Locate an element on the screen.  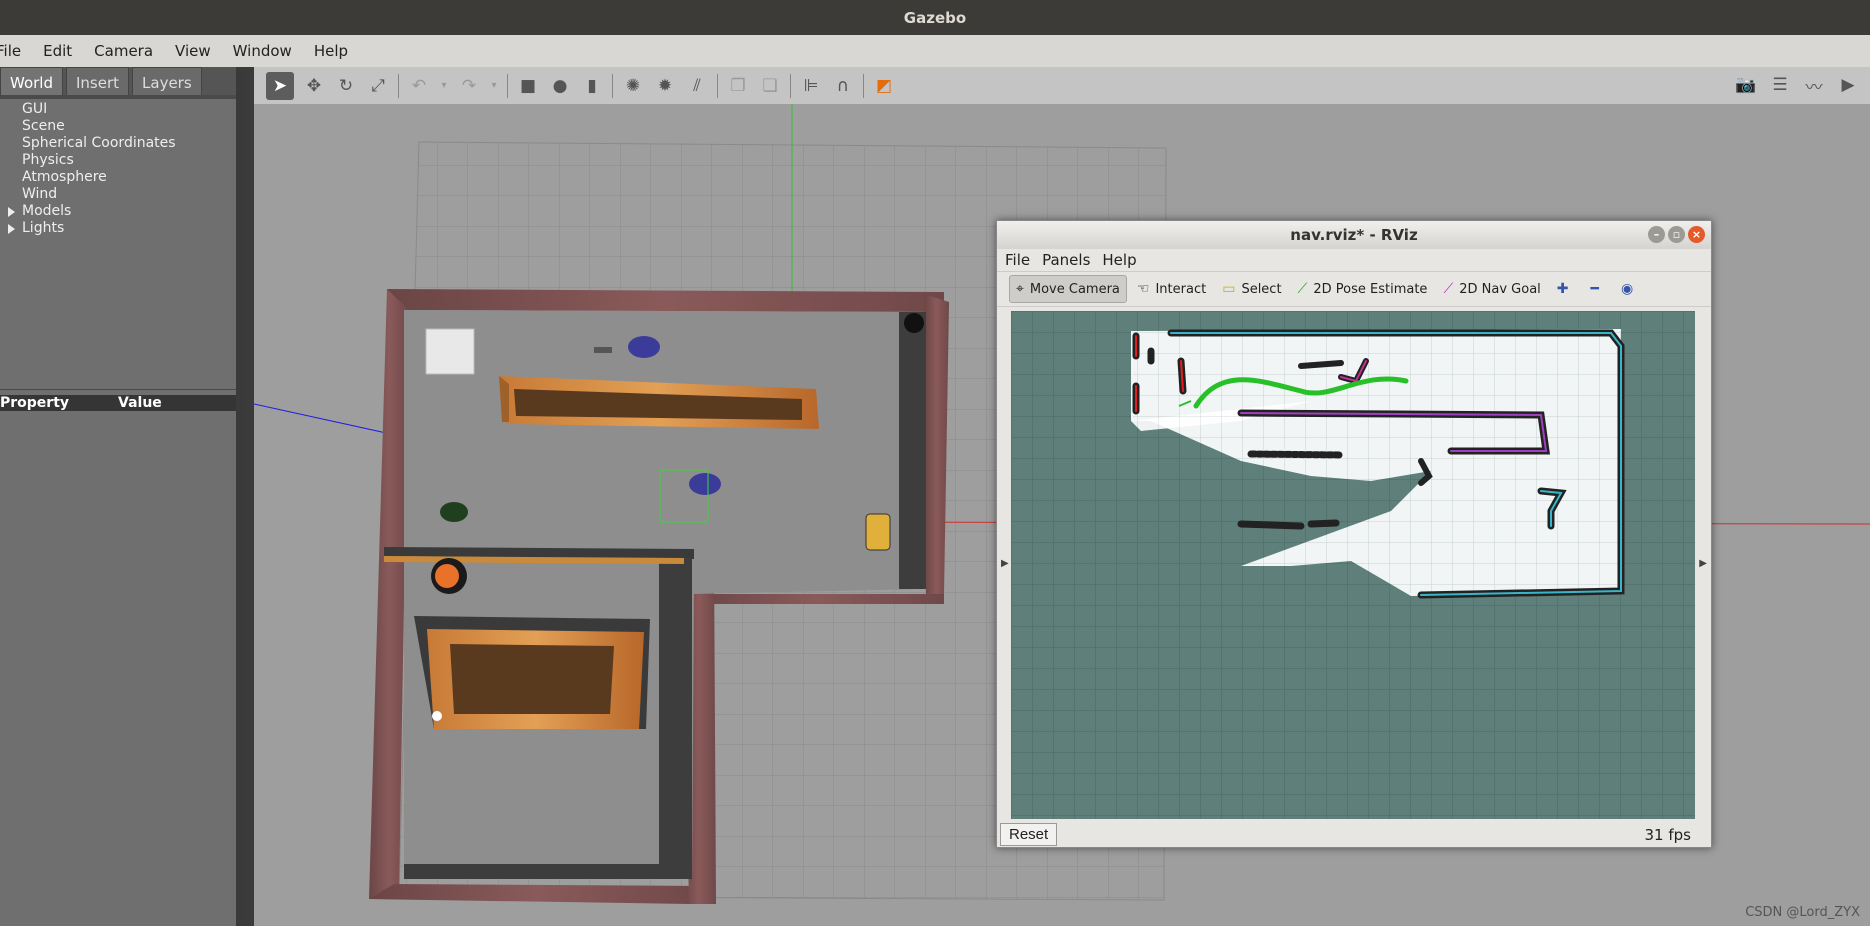
interact-tool: ☜ Interact is located at coordinates (1171, 289).